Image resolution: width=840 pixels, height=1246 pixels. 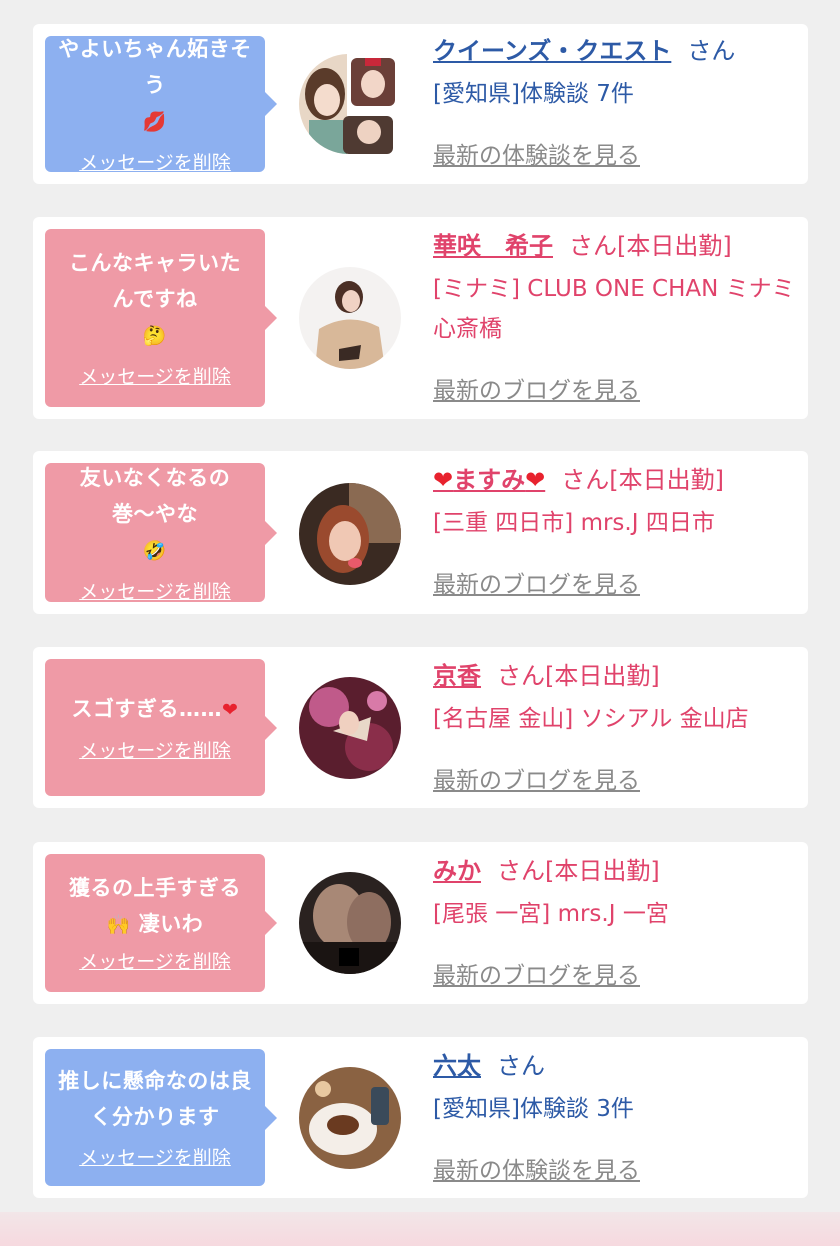 I want to click on message-line-1: 獲るの上手すぎる, so click(x=155, y=888).